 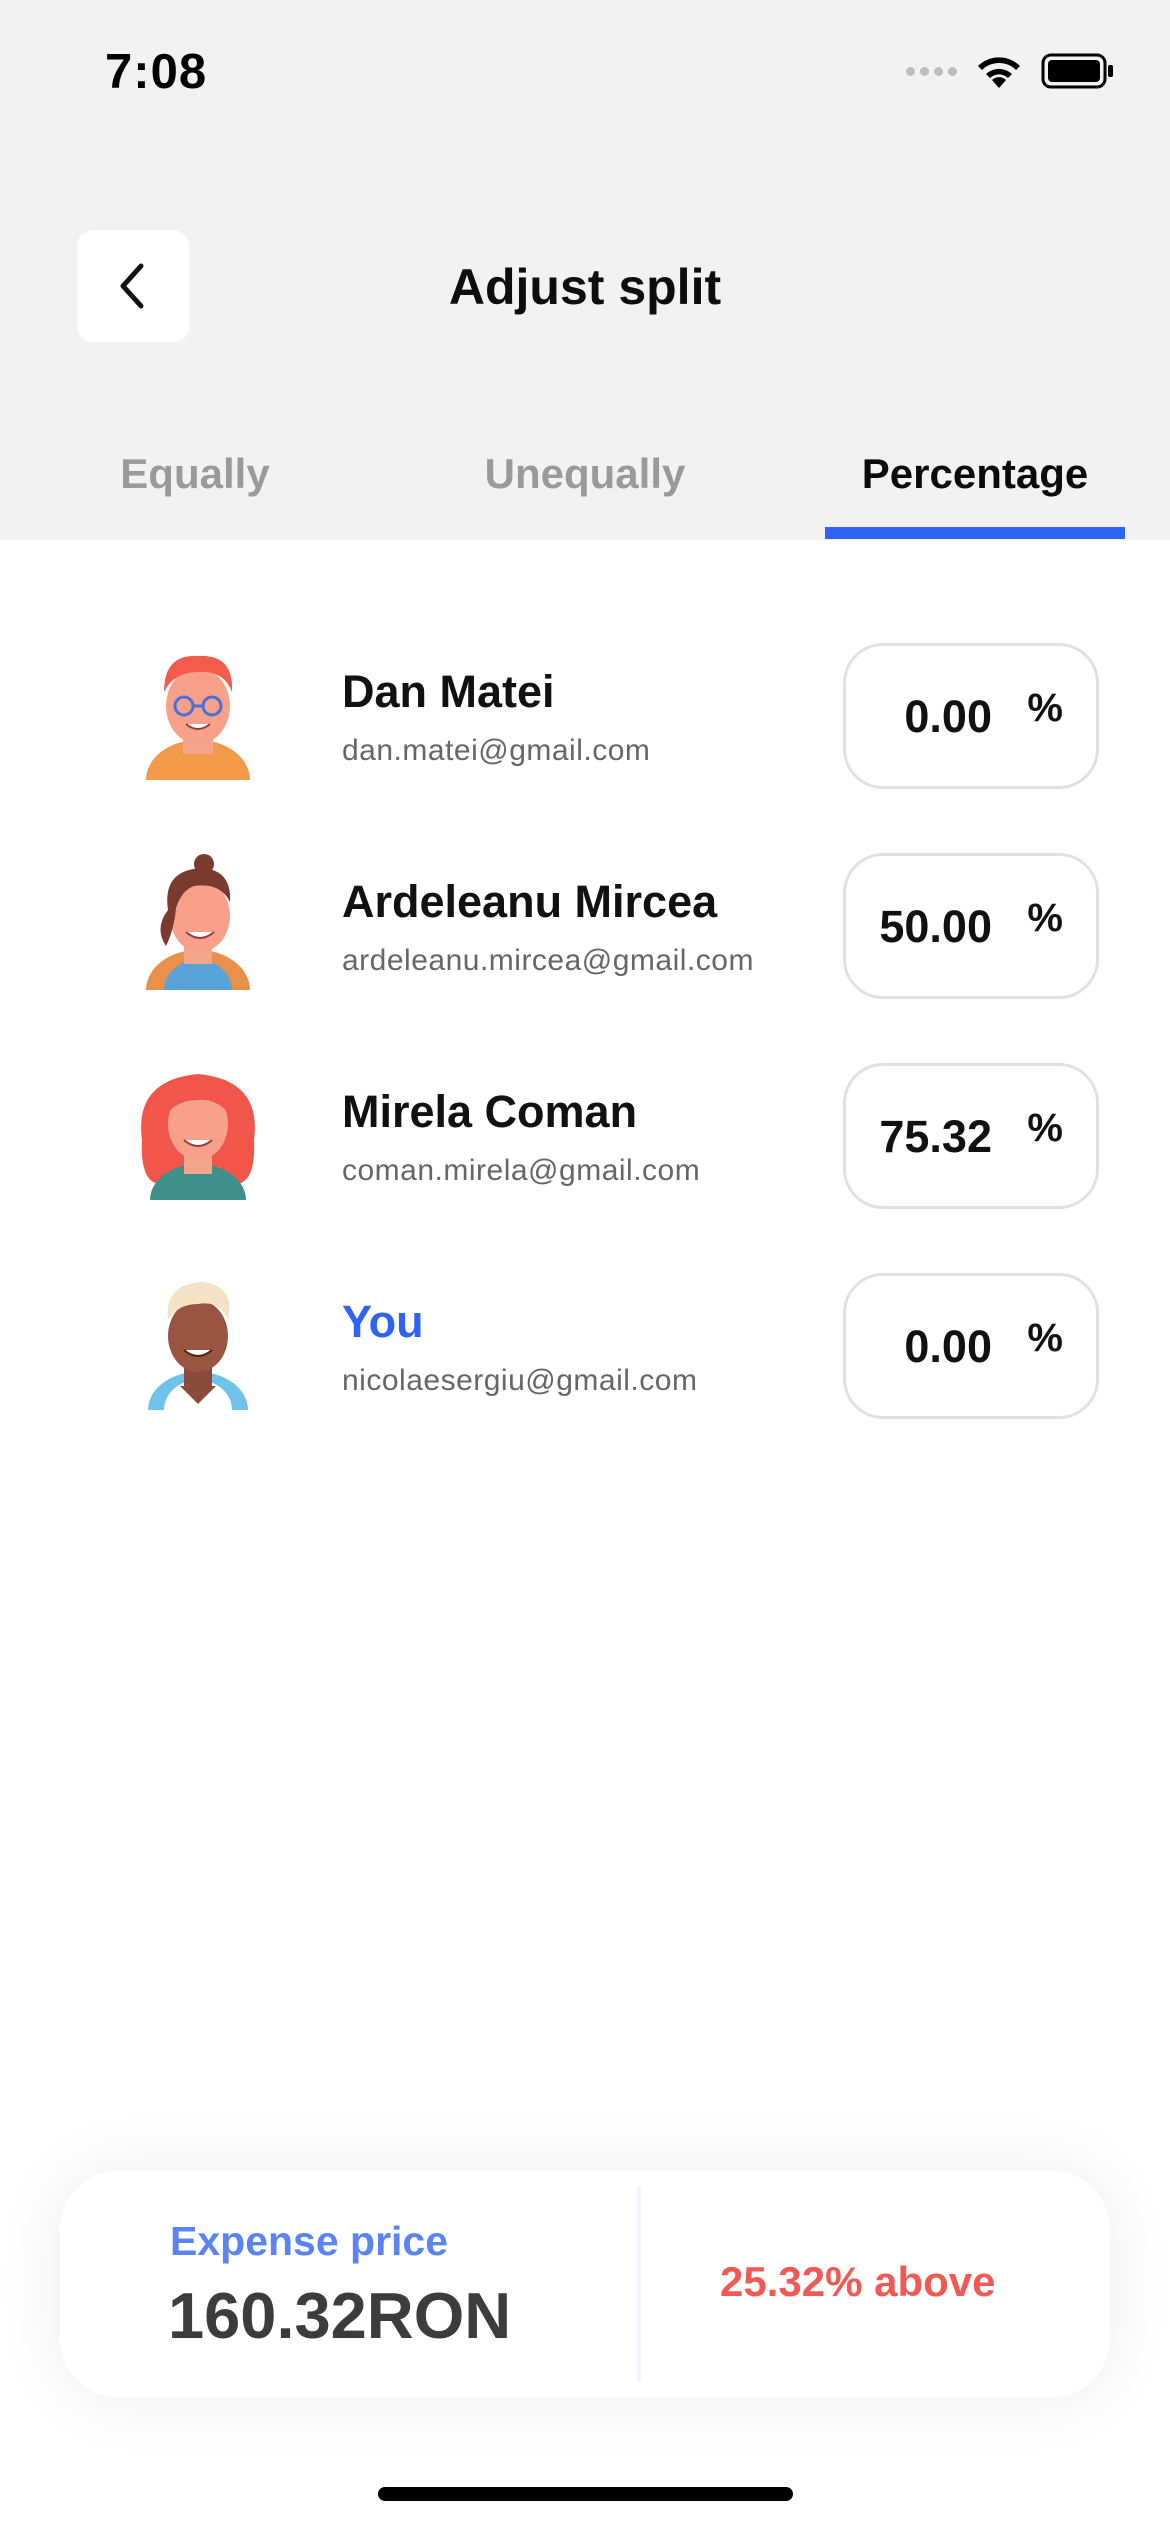 I want to click on status-icons, so click(x=1010, y=71).